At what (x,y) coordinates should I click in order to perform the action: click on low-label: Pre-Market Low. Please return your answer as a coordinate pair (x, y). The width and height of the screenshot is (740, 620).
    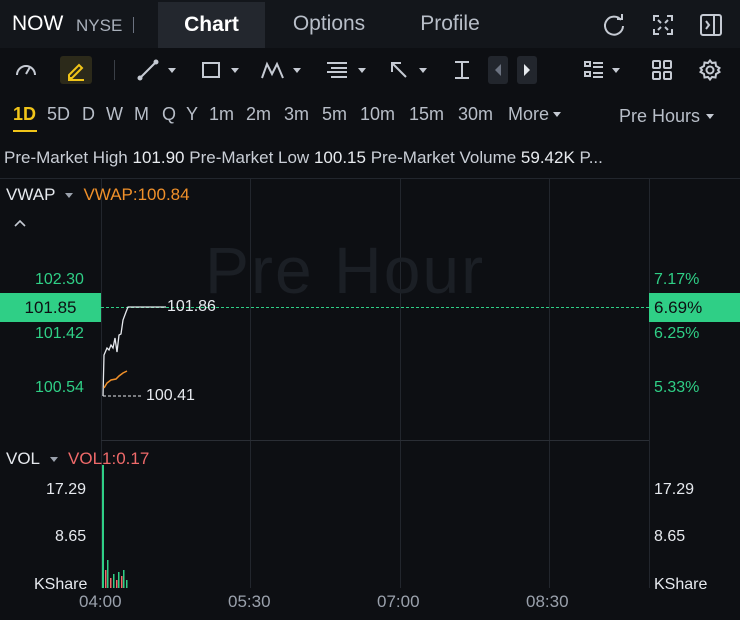
    Looking at the image, I should click on (249, 157).